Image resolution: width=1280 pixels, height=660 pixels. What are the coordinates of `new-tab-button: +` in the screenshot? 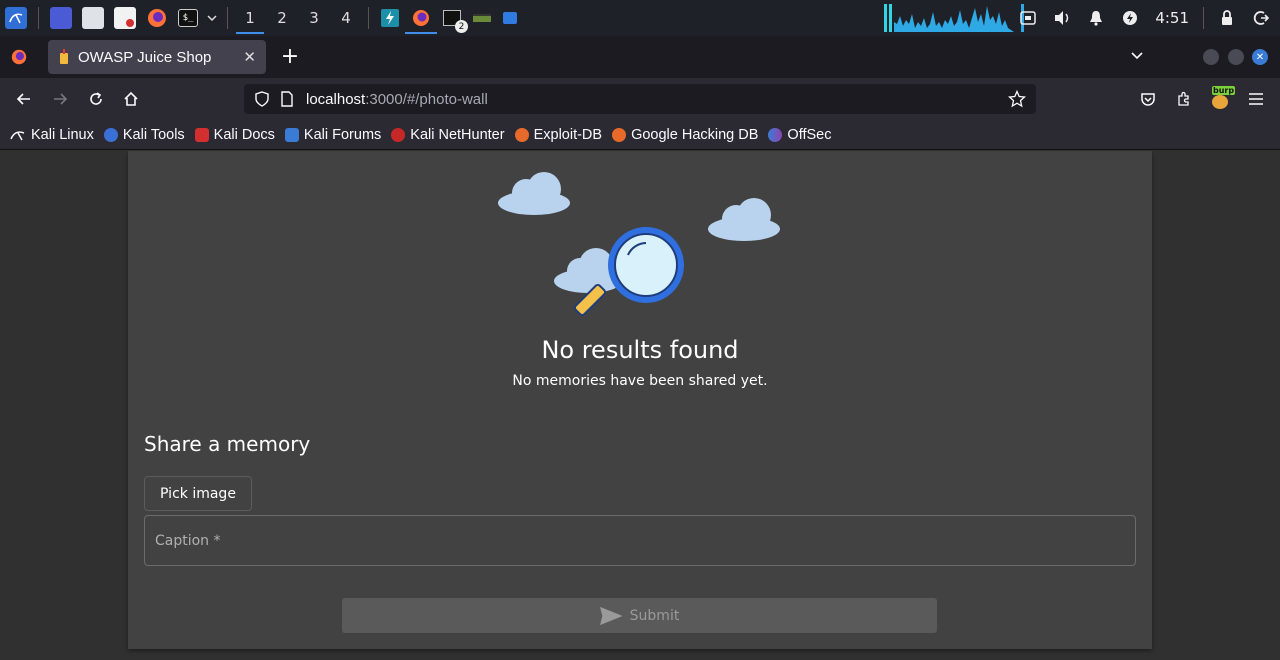 It's located at (290, 56).